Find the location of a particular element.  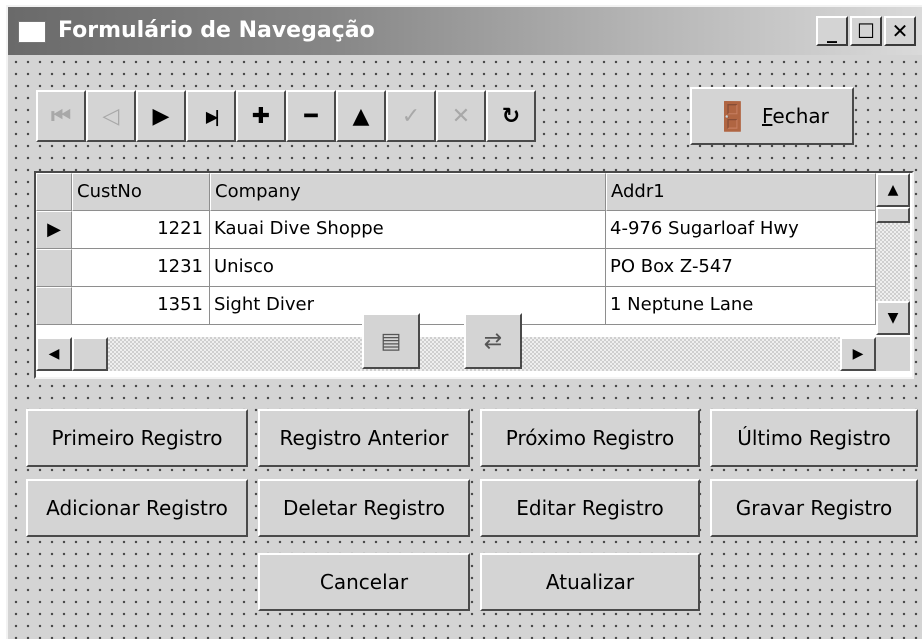

nav-next-button: ▶ is located at coordinates (161, 116).